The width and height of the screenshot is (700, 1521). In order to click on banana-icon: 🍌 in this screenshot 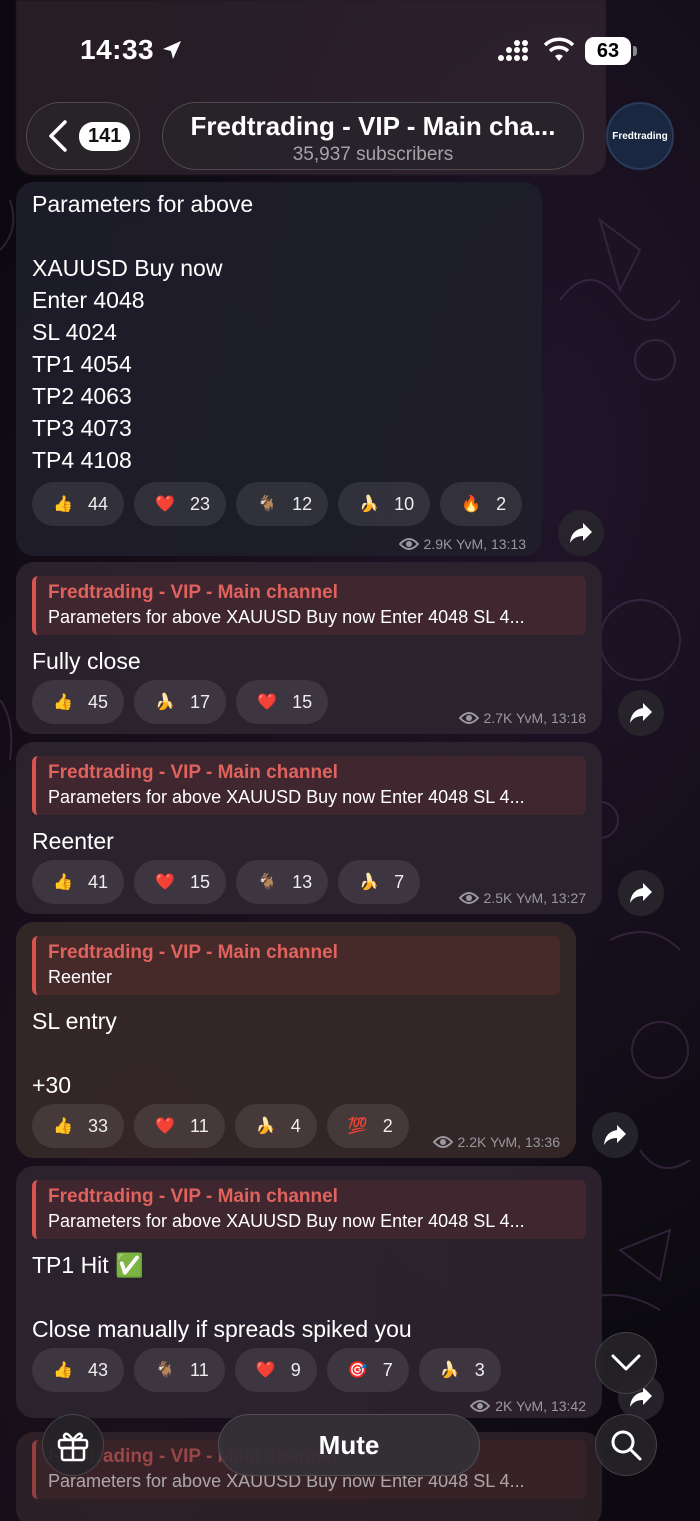, I will do `click(165, 702)`.